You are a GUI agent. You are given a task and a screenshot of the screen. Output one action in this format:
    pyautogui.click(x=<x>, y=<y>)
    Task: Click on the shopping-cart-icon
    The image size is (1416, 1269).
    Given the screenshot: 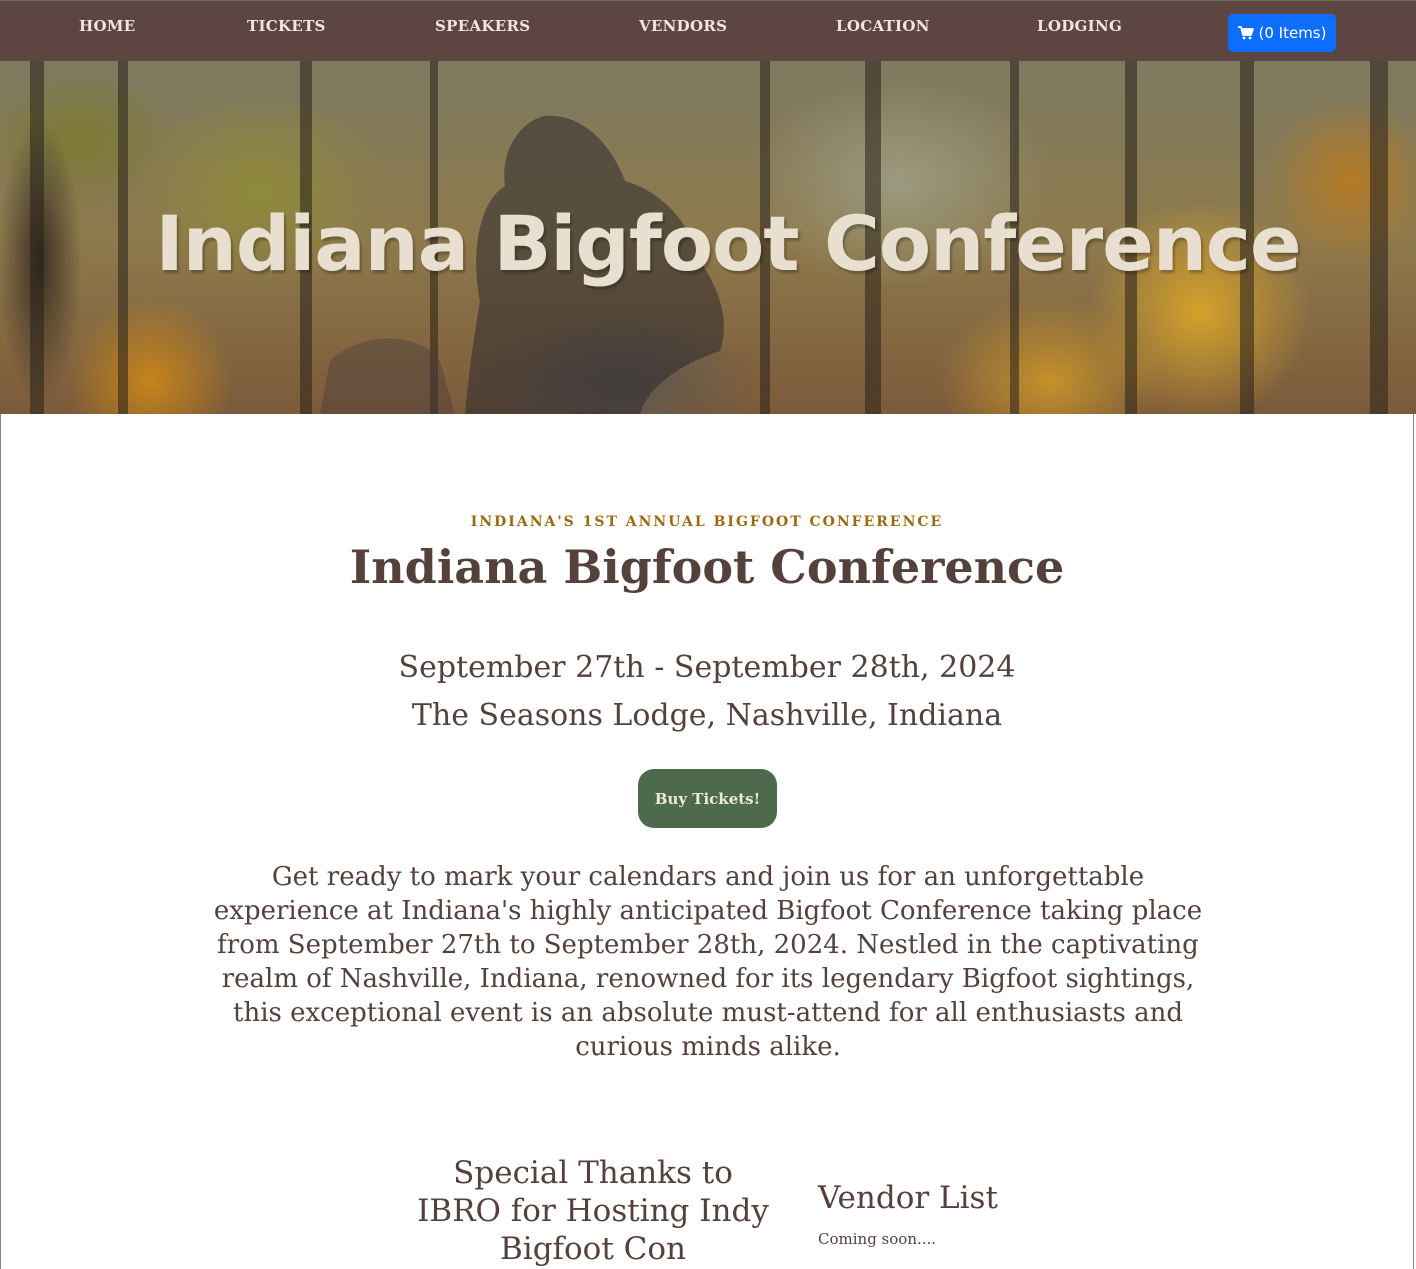 What is the action you would take?
    pyautogui.click(x=1245, y=33)
    